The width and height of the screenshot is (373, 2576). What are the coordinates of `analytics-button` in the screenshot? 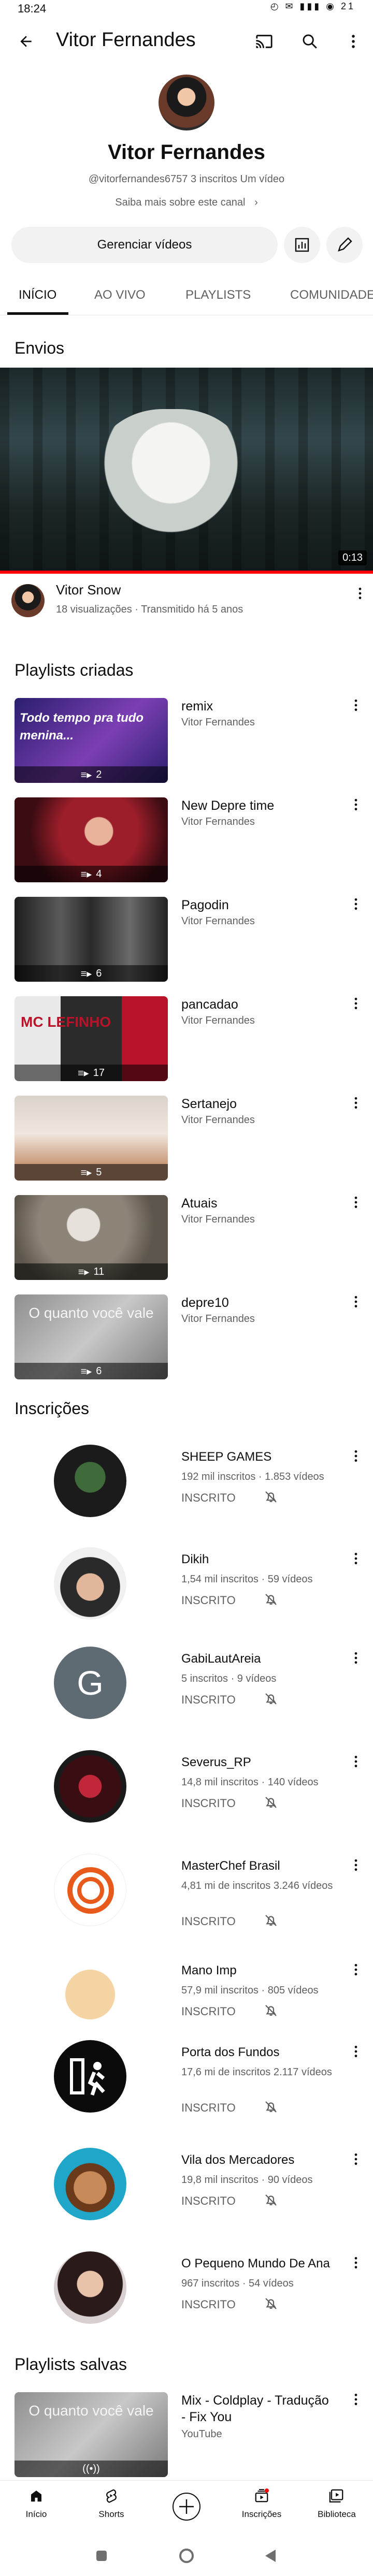 It's located at (302, 245).